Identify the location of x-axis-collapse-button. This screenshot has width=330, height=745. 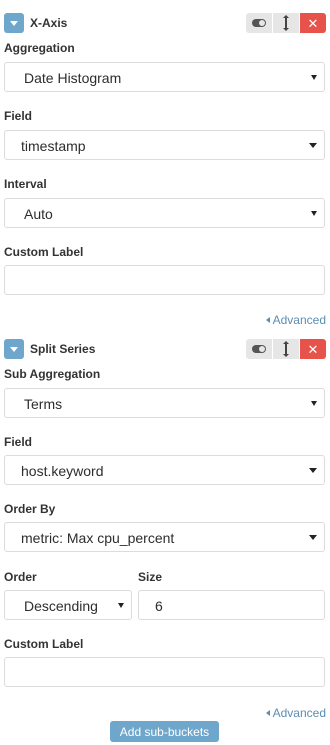
(14, 23).